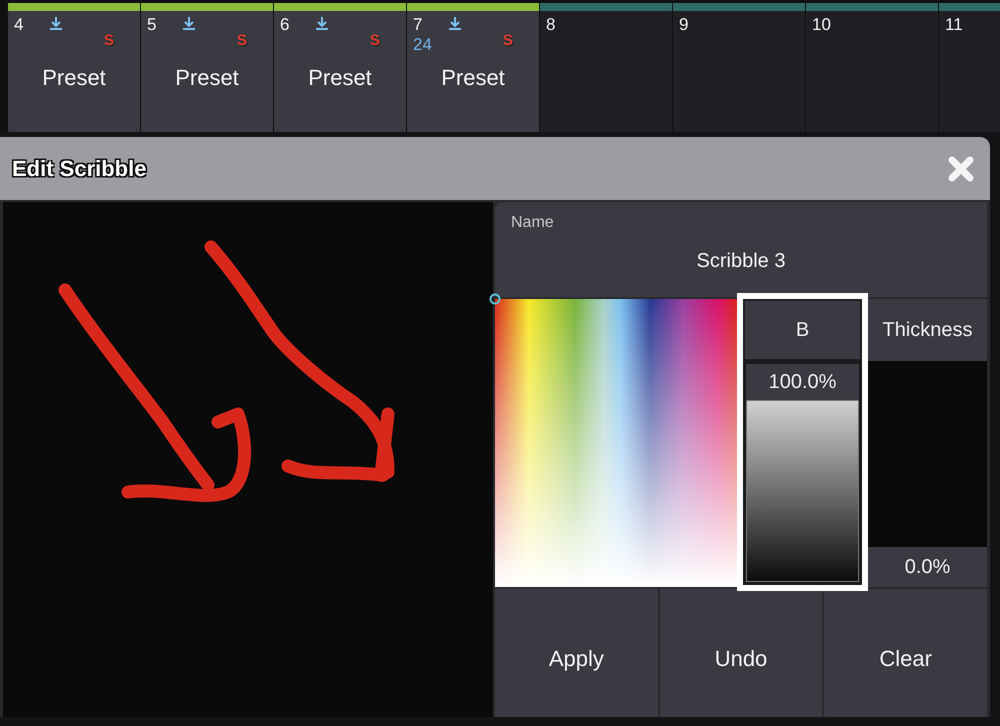 Image resolution: width=1000 pixels, height=726 pixels. Describe the element at coordinates (495, 299) in the screenshot. I see `picker-cursor-icon` at that location.